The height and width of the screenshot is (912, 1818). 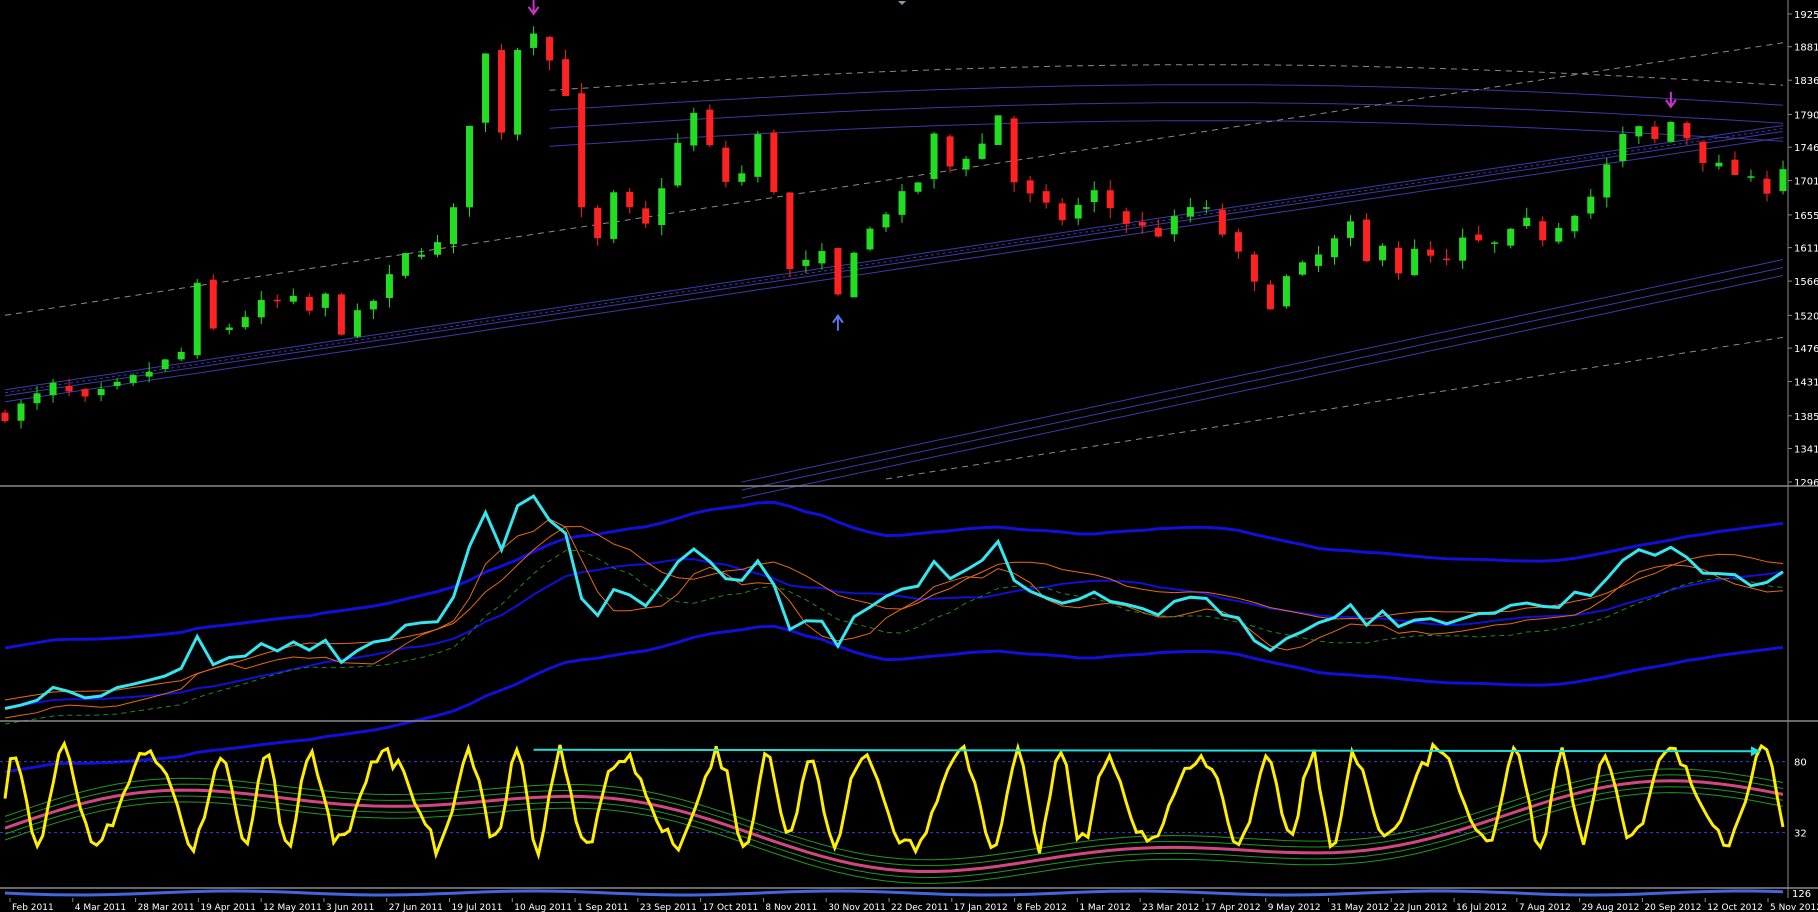 I want to click on strip-line, so click(x=894, y=893).